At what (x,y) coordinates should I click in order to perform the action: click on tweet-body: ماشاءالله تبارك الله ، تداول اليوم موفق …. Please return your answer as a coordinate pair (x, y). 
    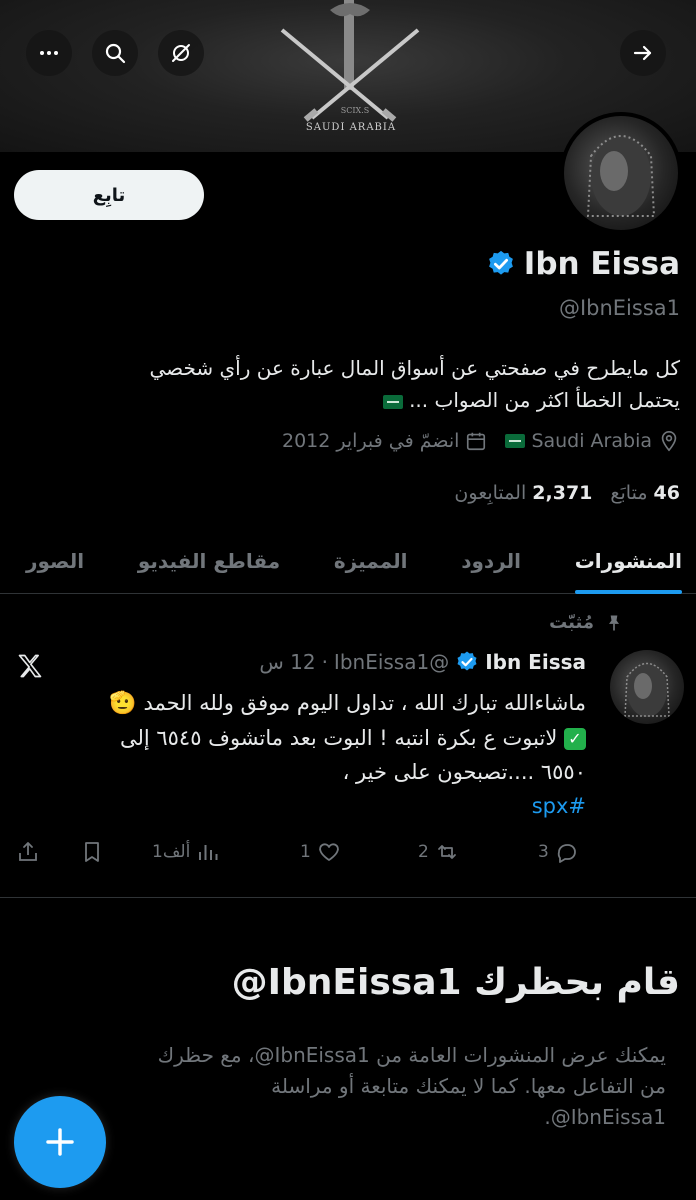
    Looking at the image, I should click on (301, 754).